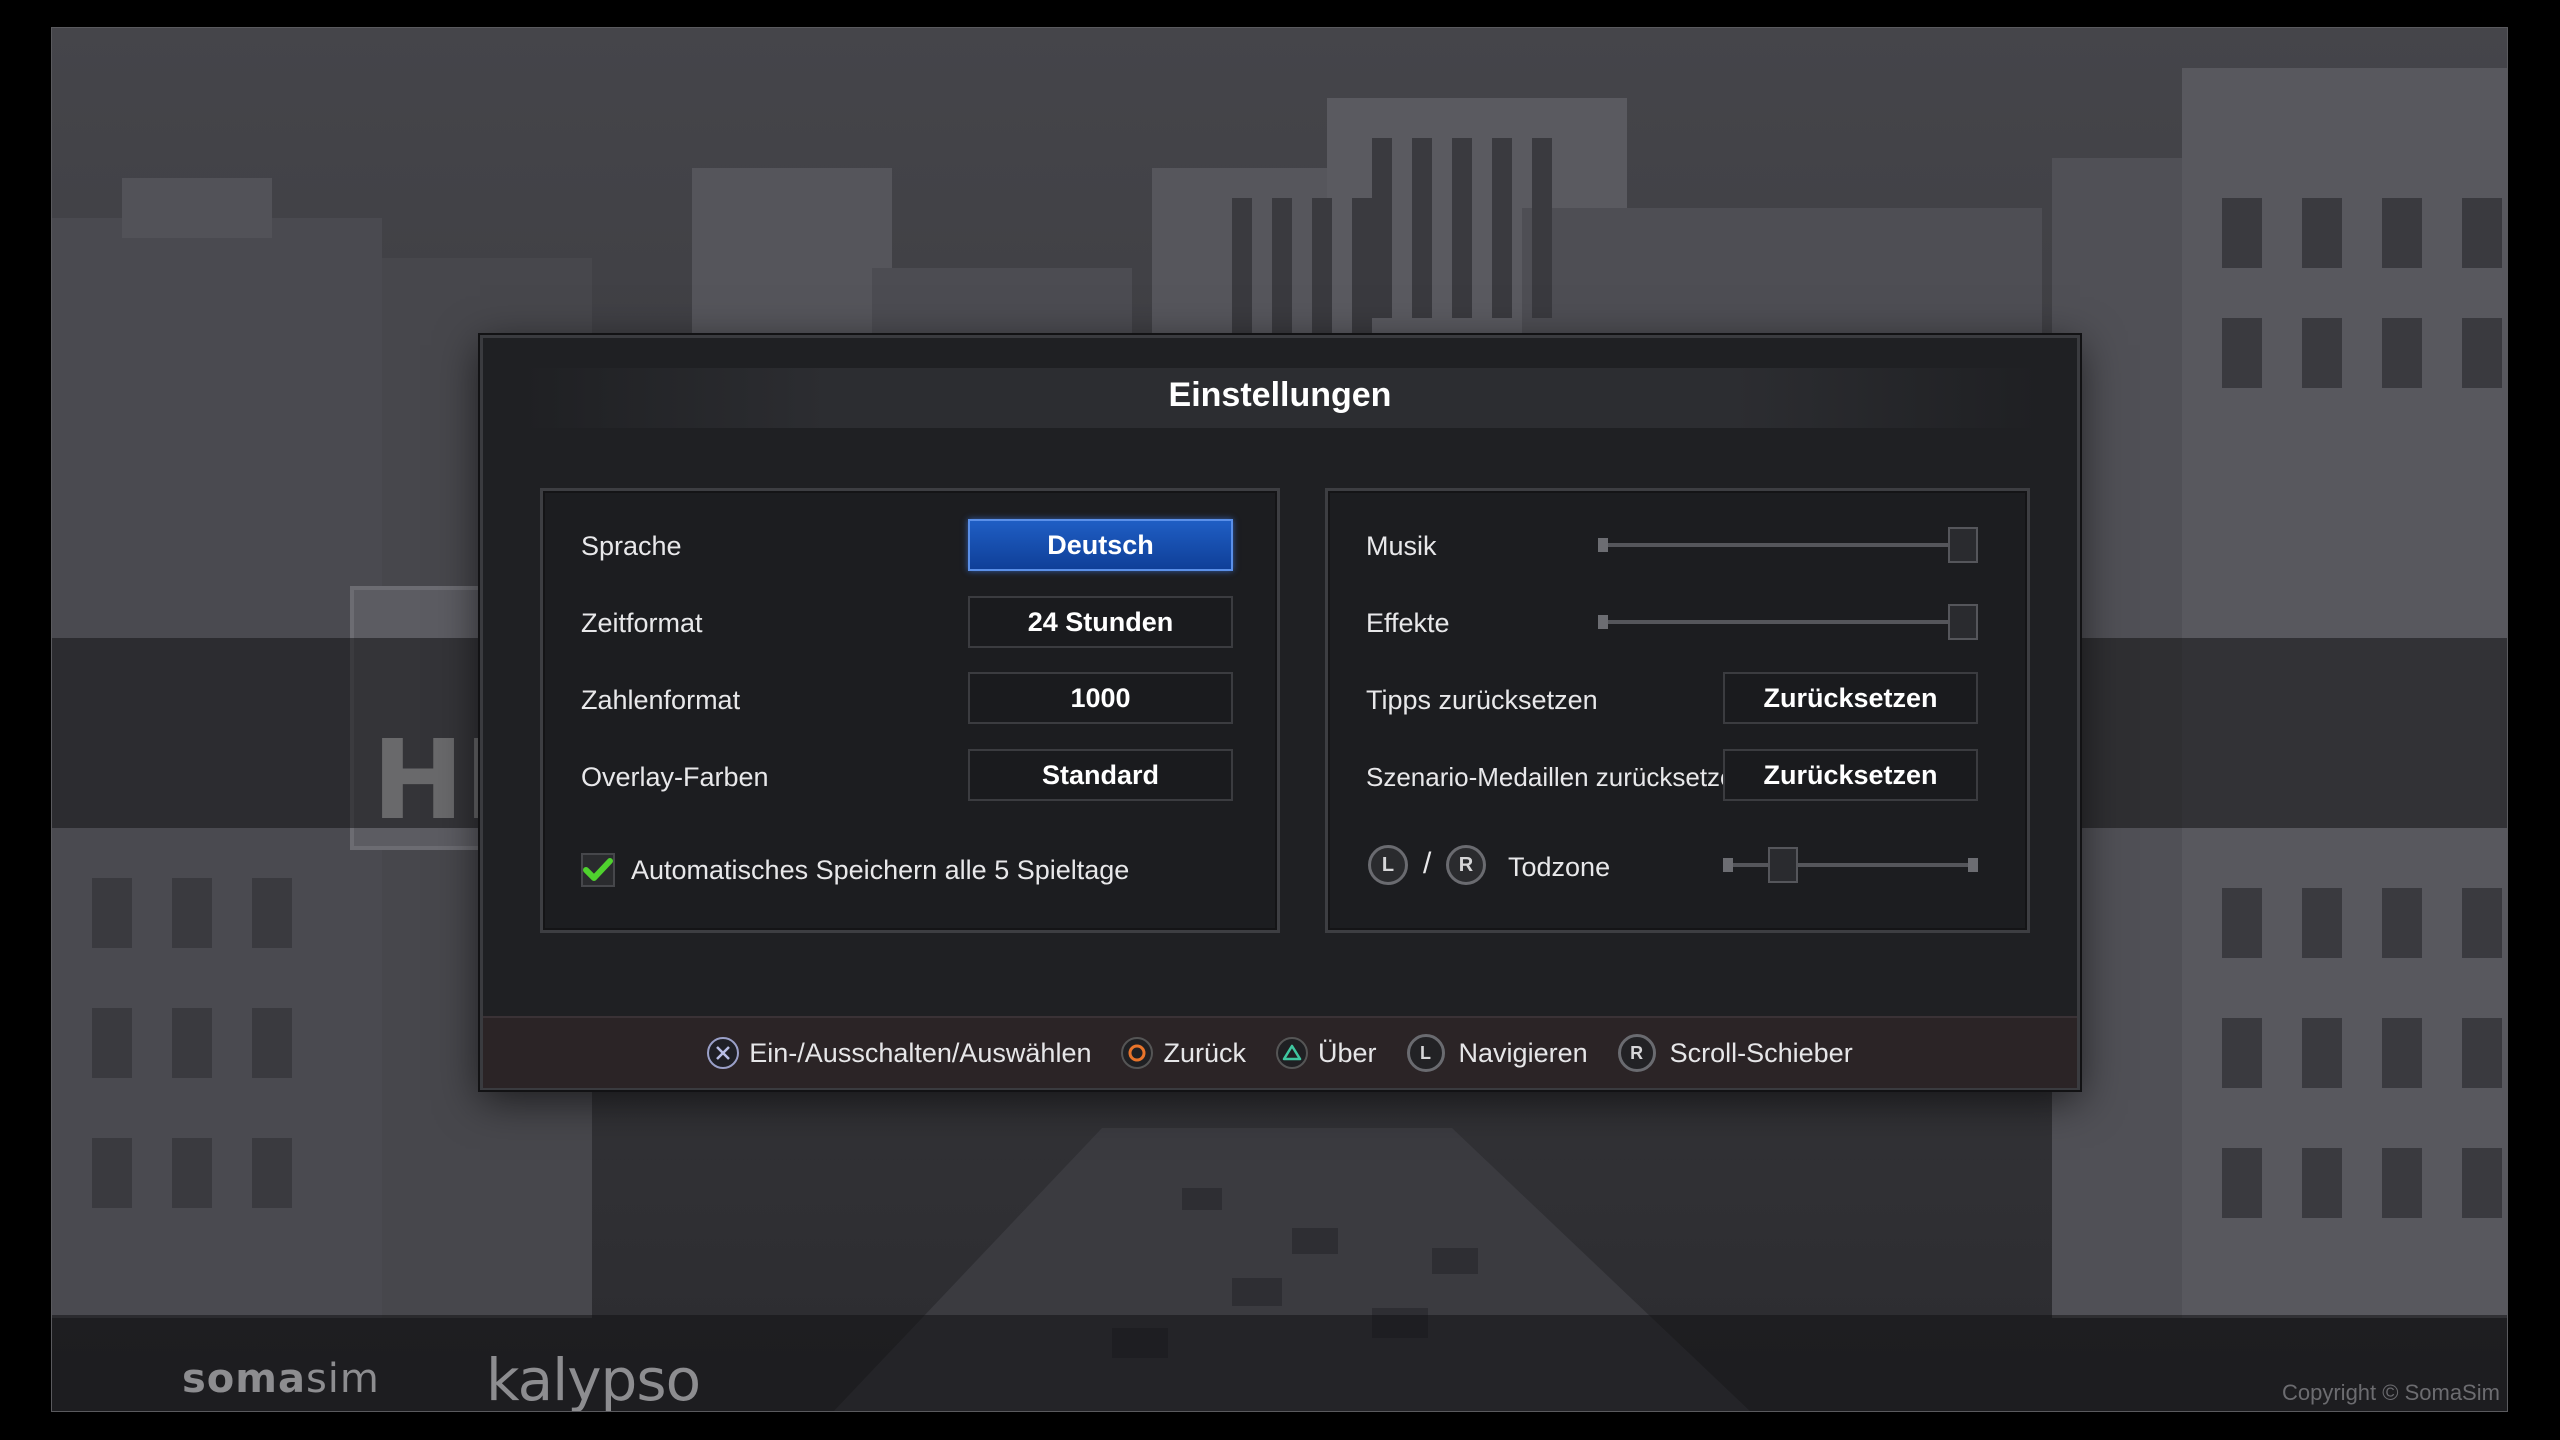  What do you see at coordinates (1100, 775) in the screenshot?
I see `overlay-colors-button: Standard` at bounding box center [1100, 775].